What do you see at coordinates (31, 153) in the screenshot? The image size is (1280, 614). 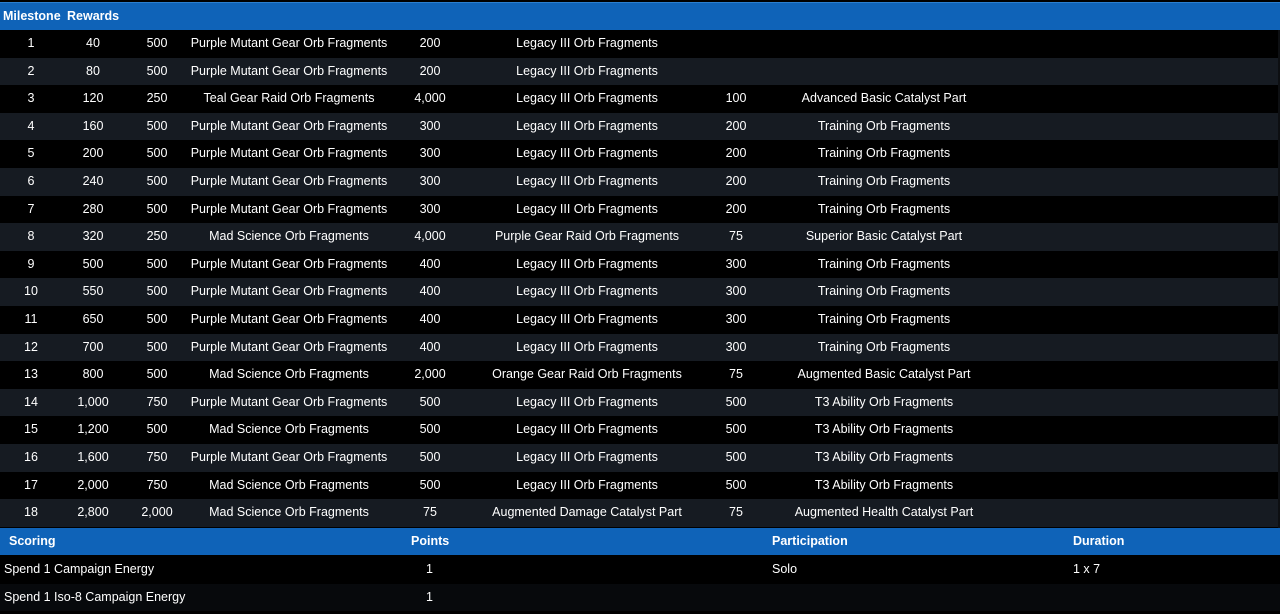 I see `milestone-number: 5` at bounding box center [31, 153].